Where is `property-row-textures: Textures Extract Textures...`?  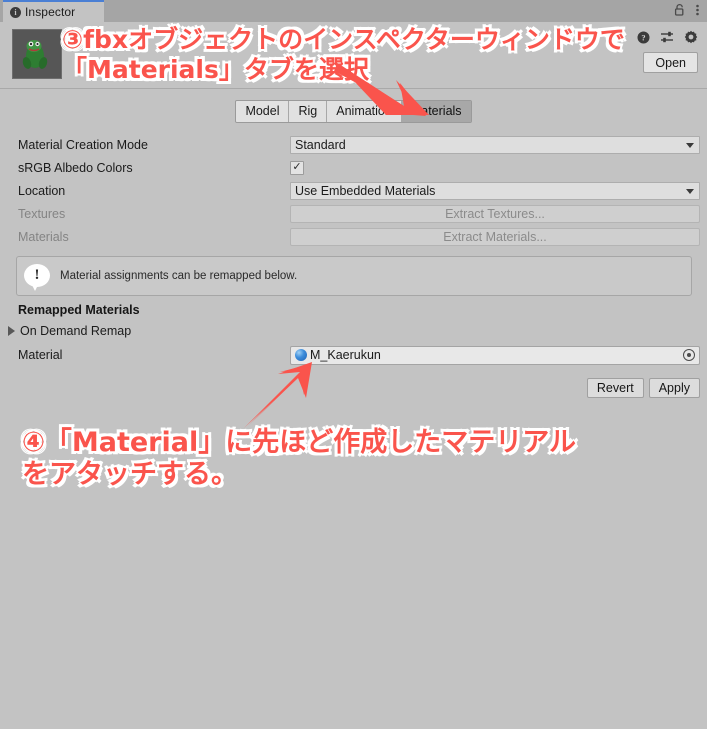
property-row-textures: Textures Extract Textures... is located at coordinates (353, 213).